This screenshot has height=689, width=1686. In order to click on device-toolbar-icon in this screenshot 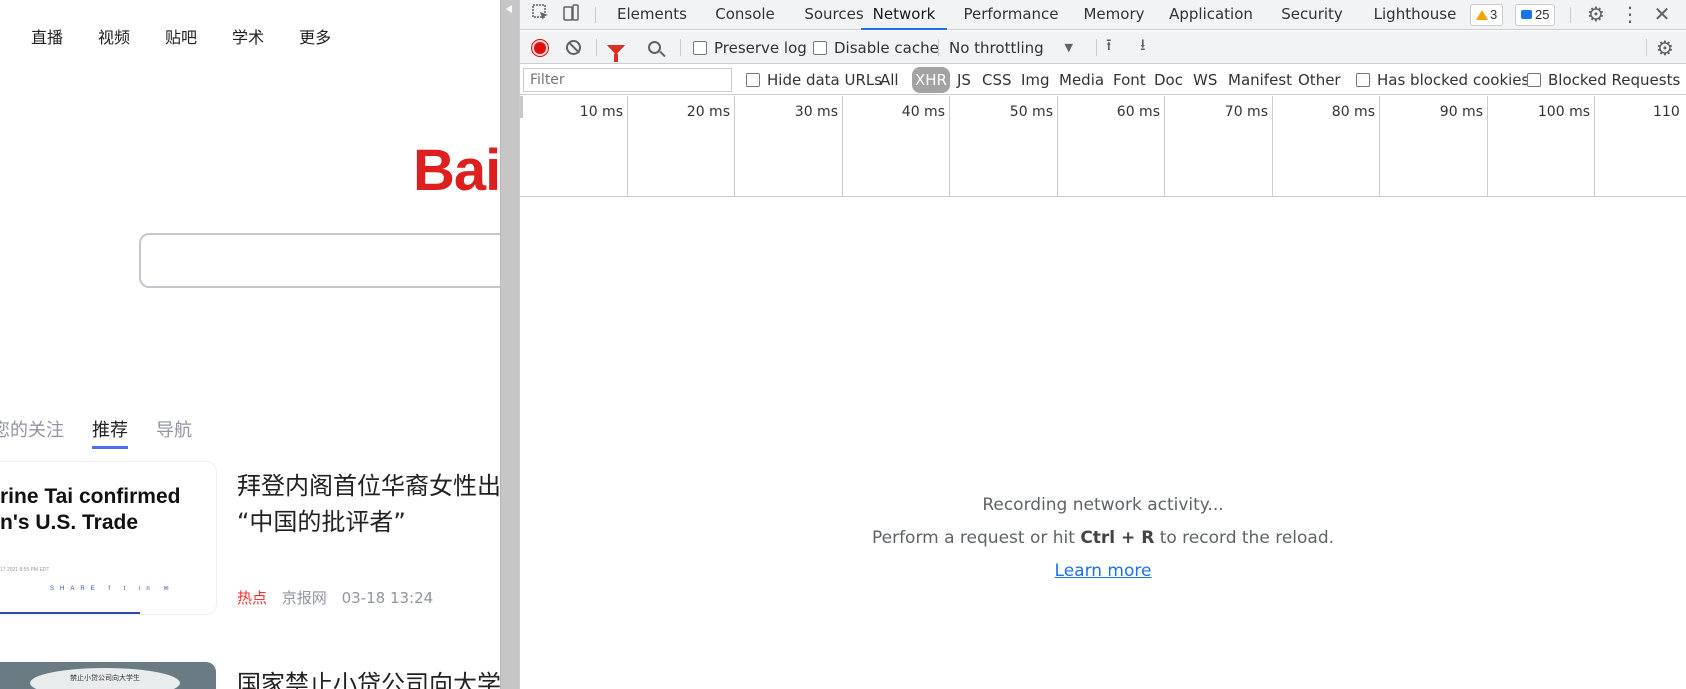, I will do `click(571, 15)`.